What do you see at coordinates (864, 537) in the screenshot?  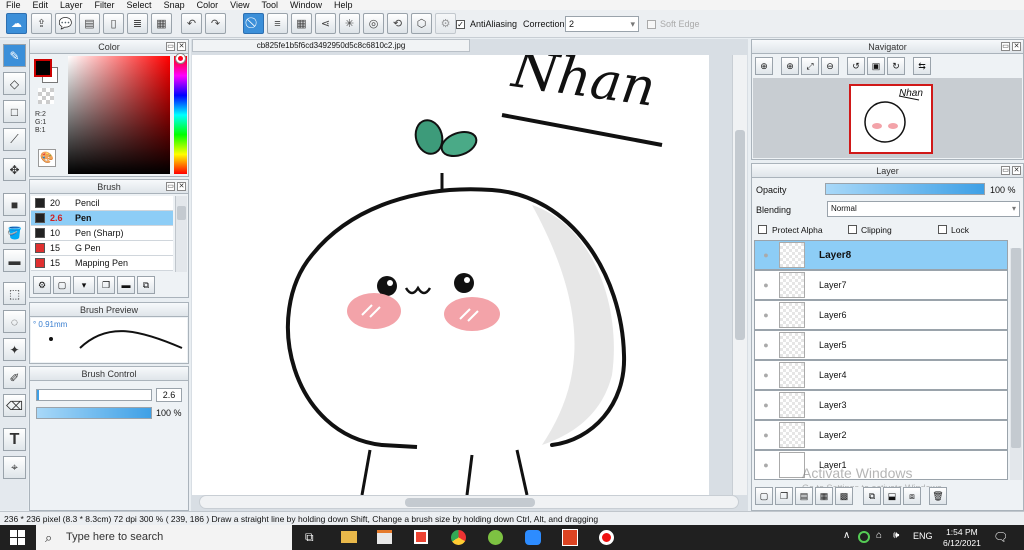 I see `tray-app-icon` at bounding box center [864, 537].